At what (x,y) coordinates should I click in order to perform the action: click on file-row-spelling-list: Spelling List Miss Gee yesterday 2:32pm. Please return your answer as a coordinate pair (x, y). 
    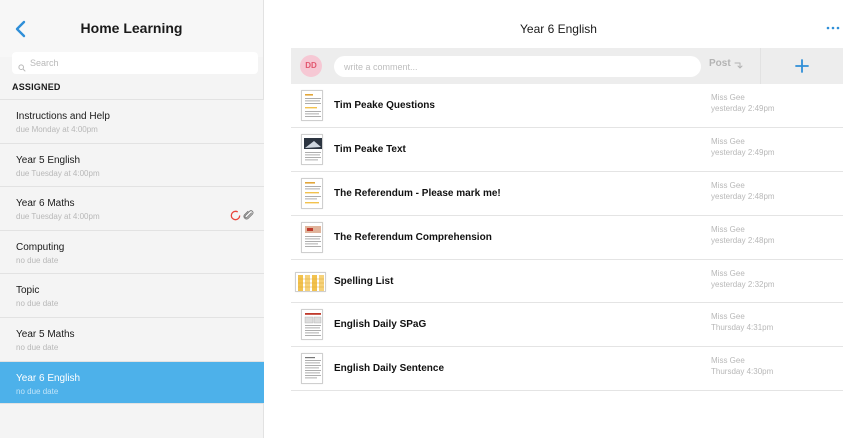
    Looking at the image, I should click on (567, 282).